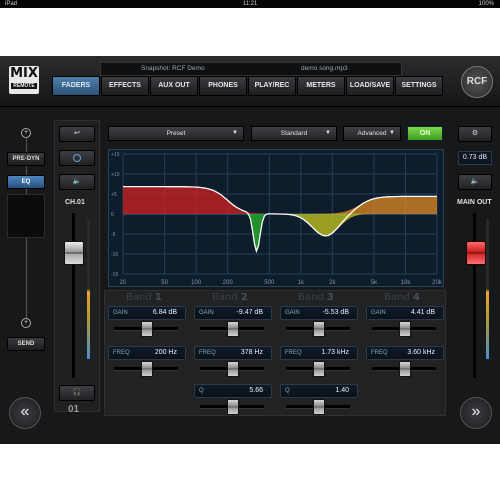 This screenshot has height=500, width=500. Describe the element at coordinates (77, 393) in the screenshot. I see `headphone-button: 🎧` at that location.